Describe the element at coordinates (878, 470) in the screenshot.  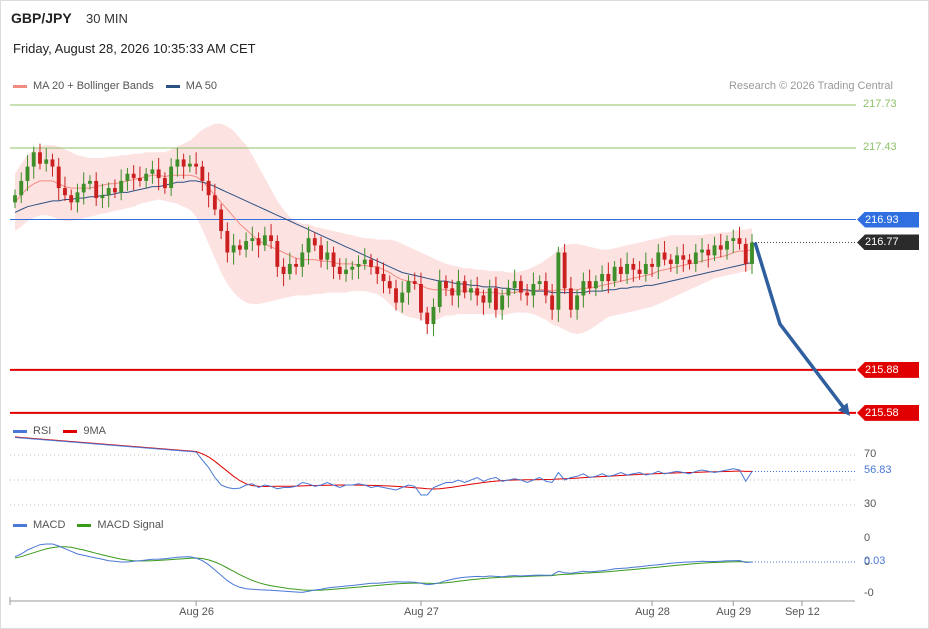
I see `rsi-last-value: 56.83` at that location.